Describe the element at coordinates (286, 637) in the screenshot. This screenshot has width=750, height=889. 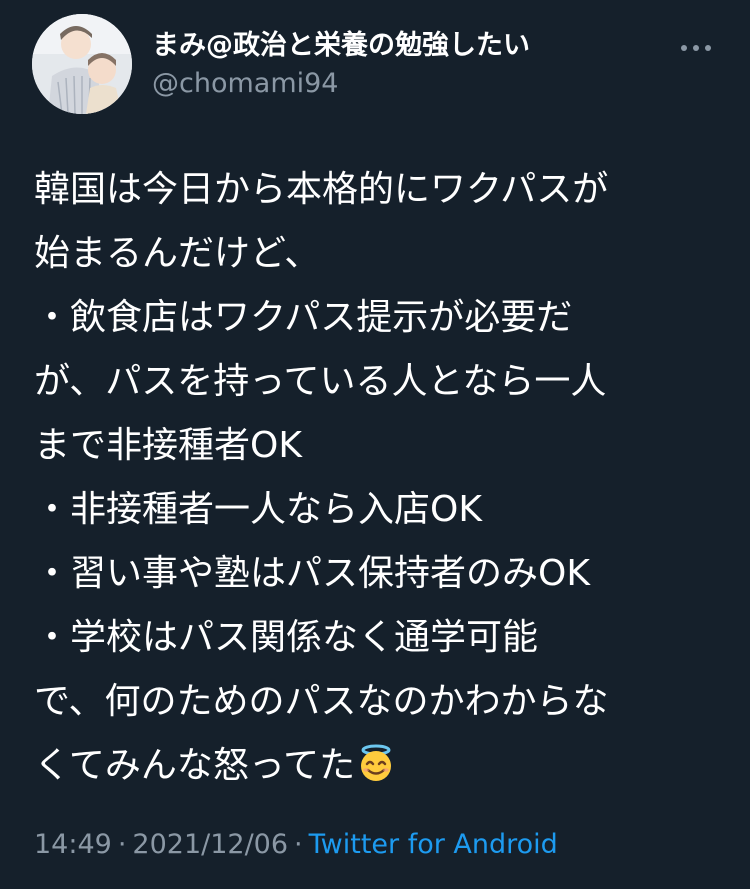
I see `tweet-text-line: ・学校はパス関係なく通学可能` at that location.